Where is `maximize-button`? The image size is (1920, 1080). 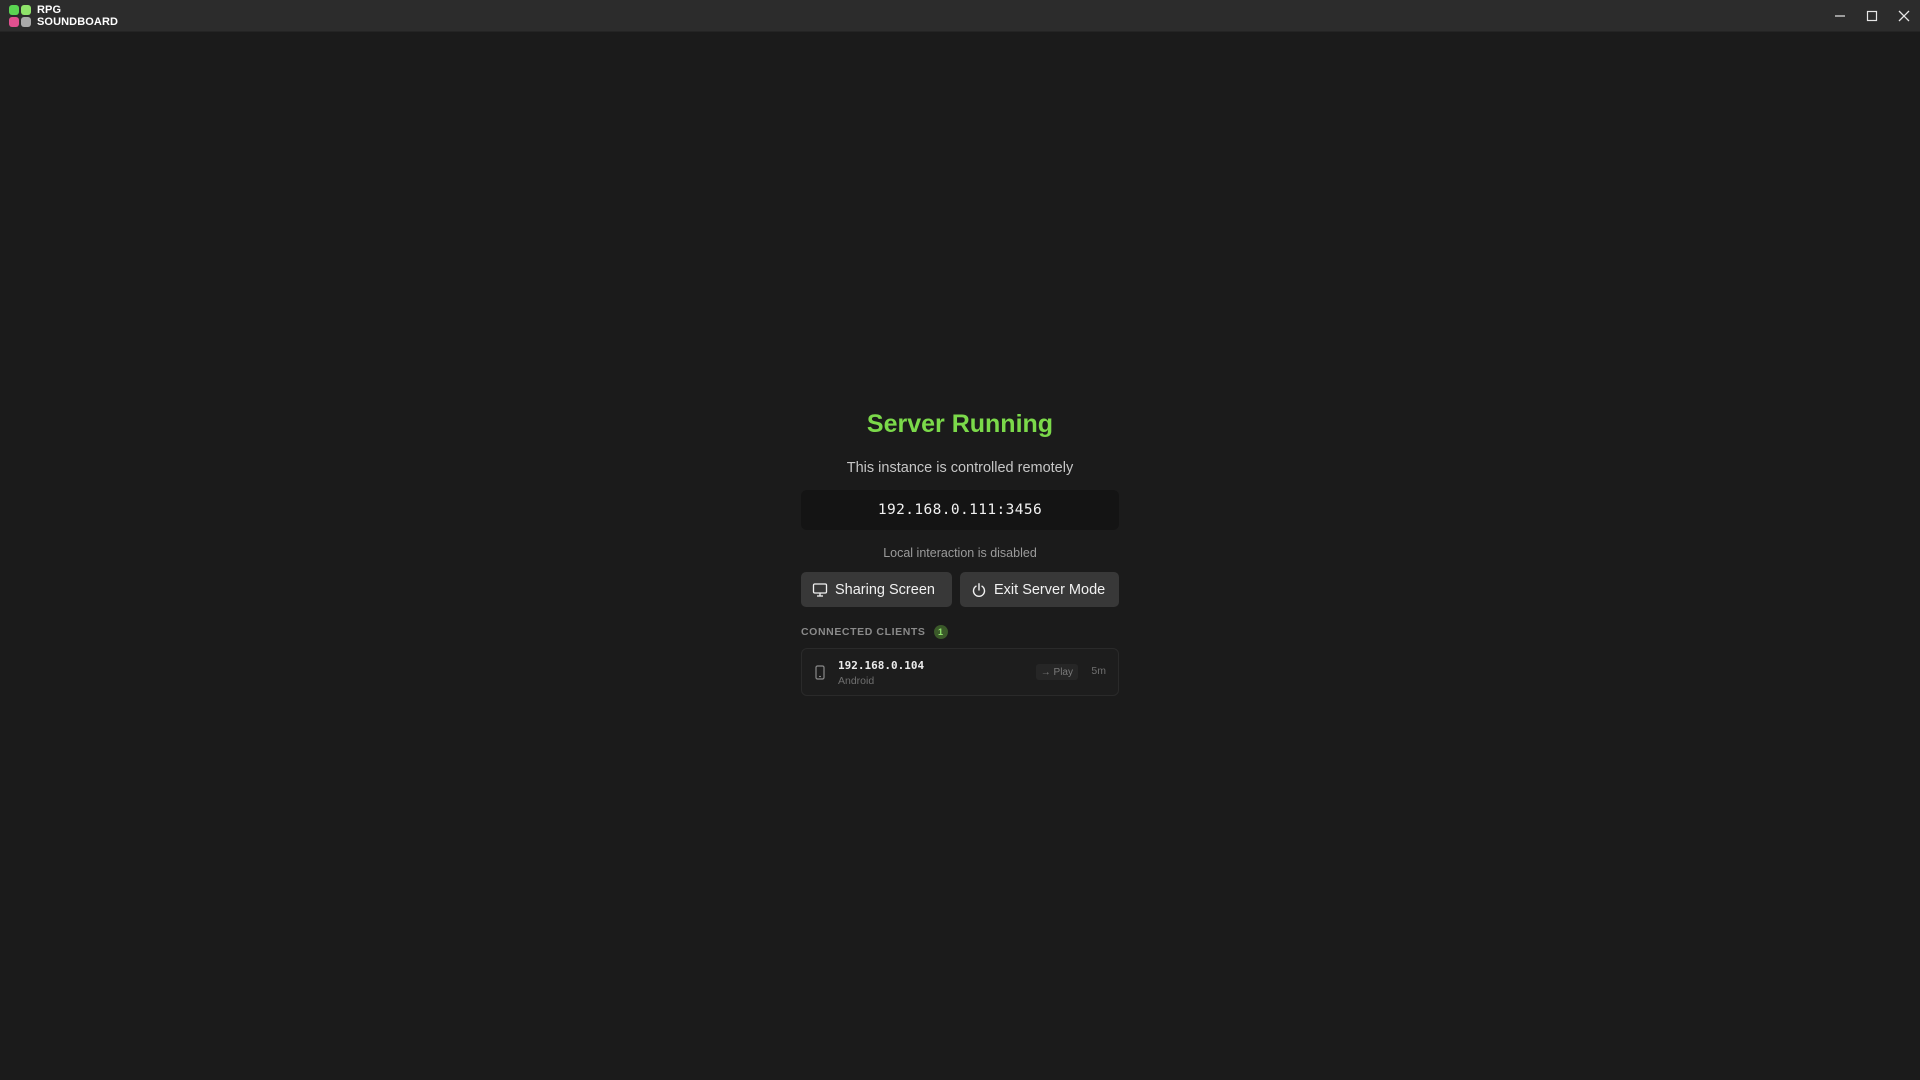 maximize-button is located at coordinates (1872, 16).